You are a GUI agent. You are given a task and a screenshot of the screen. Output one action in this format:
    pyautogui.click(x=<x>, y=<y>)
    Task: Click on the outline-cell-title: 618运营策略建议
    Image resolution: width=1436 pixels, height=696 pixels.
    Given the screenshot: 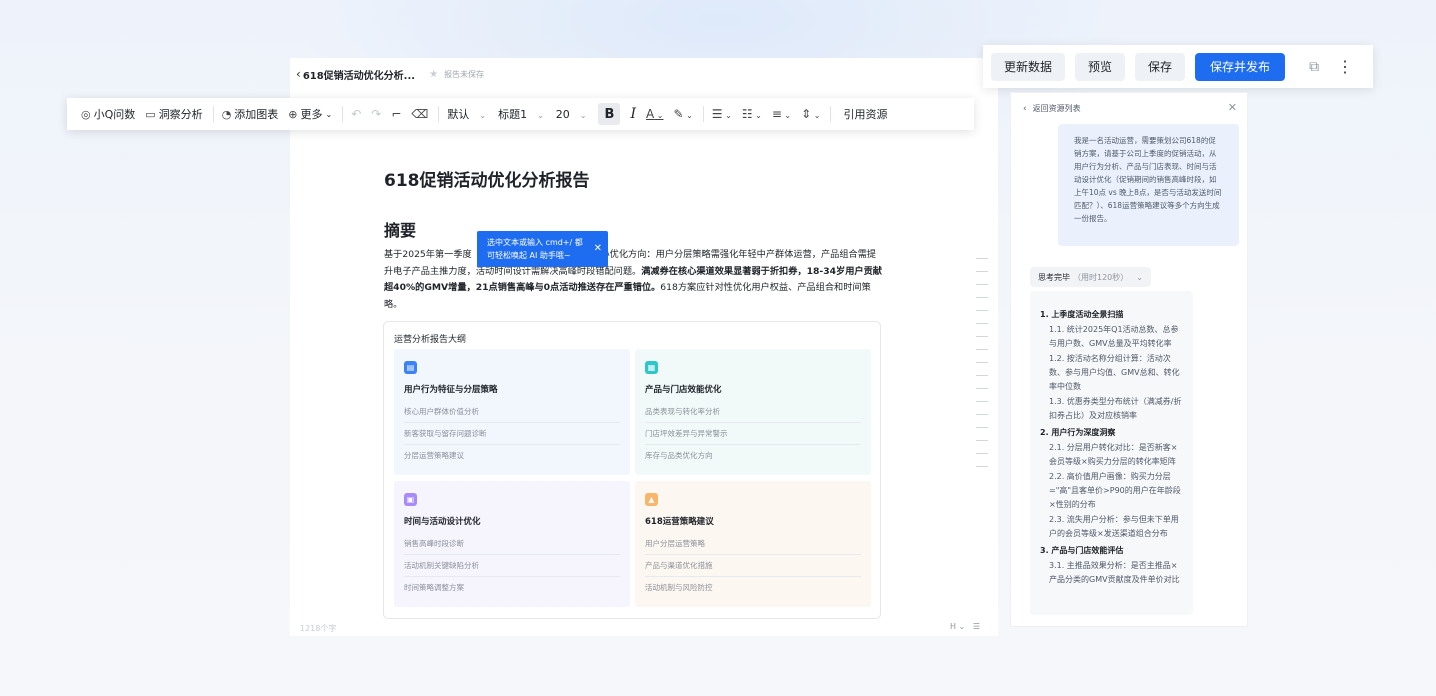 What is the action you would take?
    pyautogui.click(x=679, y=522)
    